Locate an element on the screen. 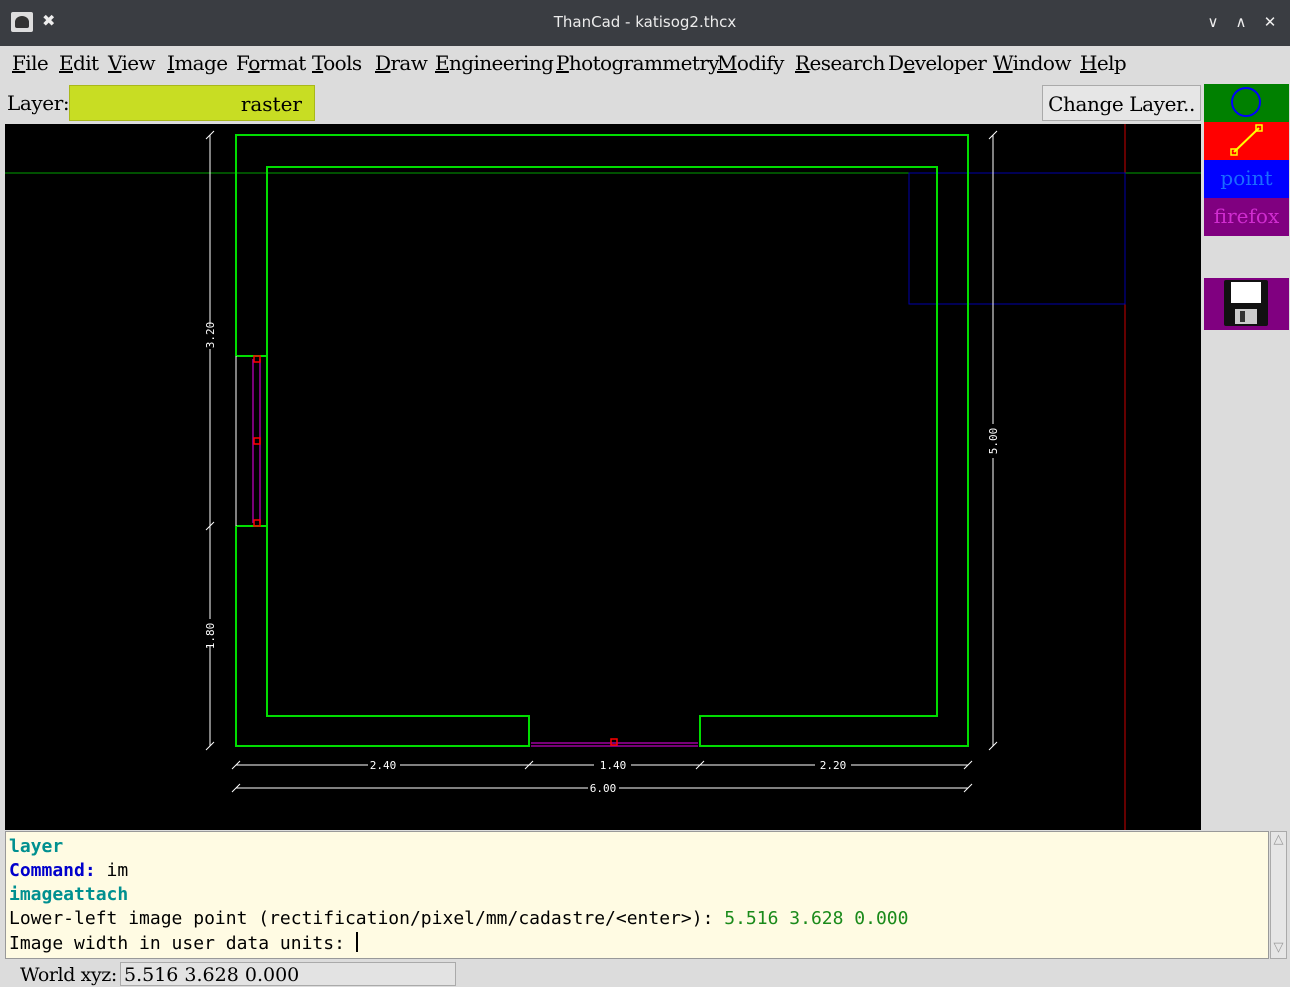  dim-left-upper: 3.20 is located at coordinates (210, 335).